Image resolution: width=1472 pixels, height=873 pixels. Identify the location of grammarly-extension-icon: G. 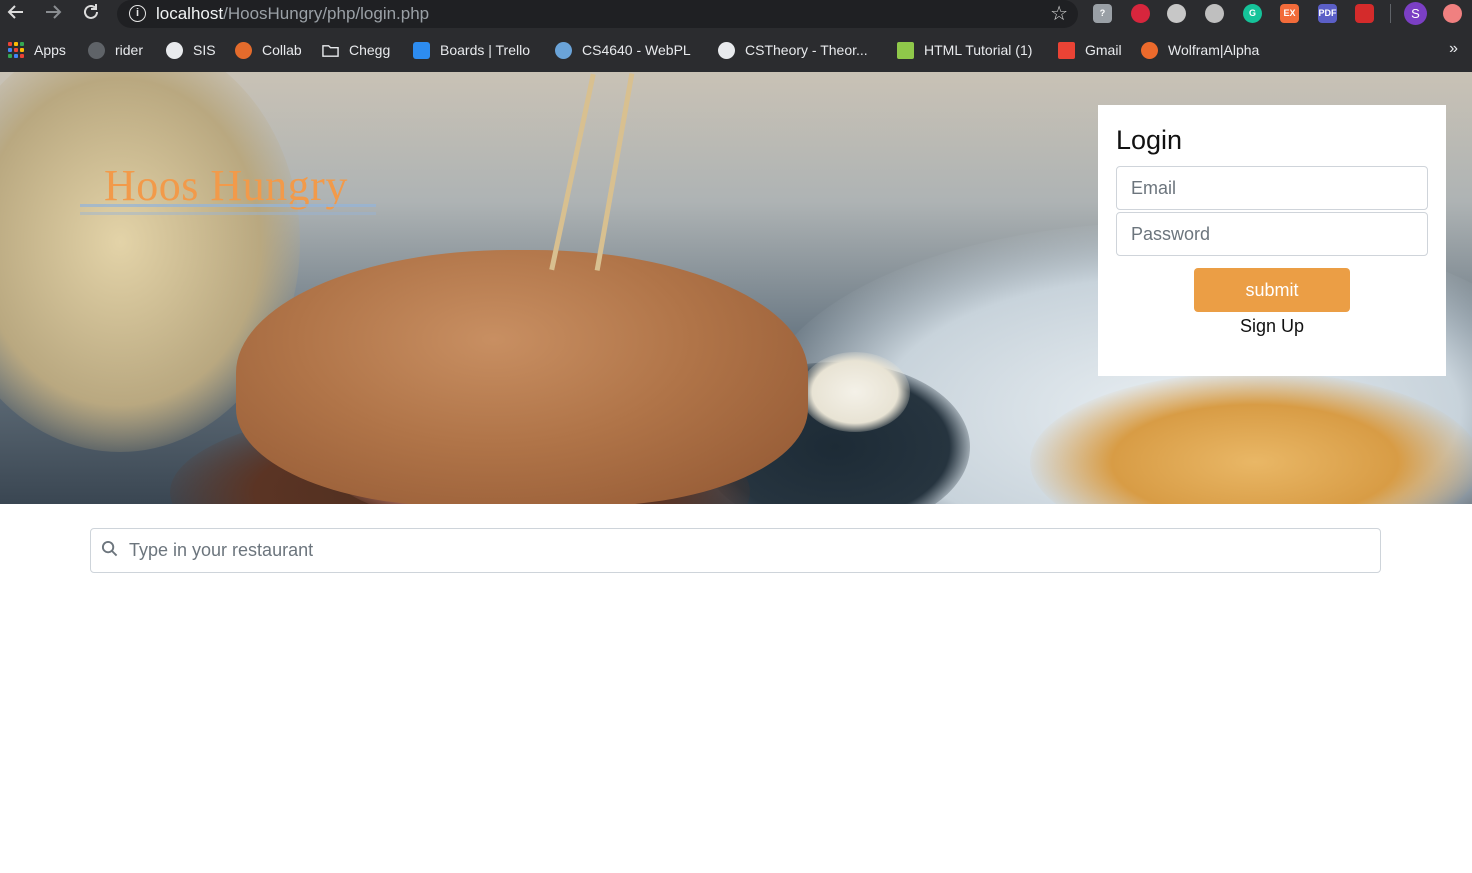
(1252, 13).